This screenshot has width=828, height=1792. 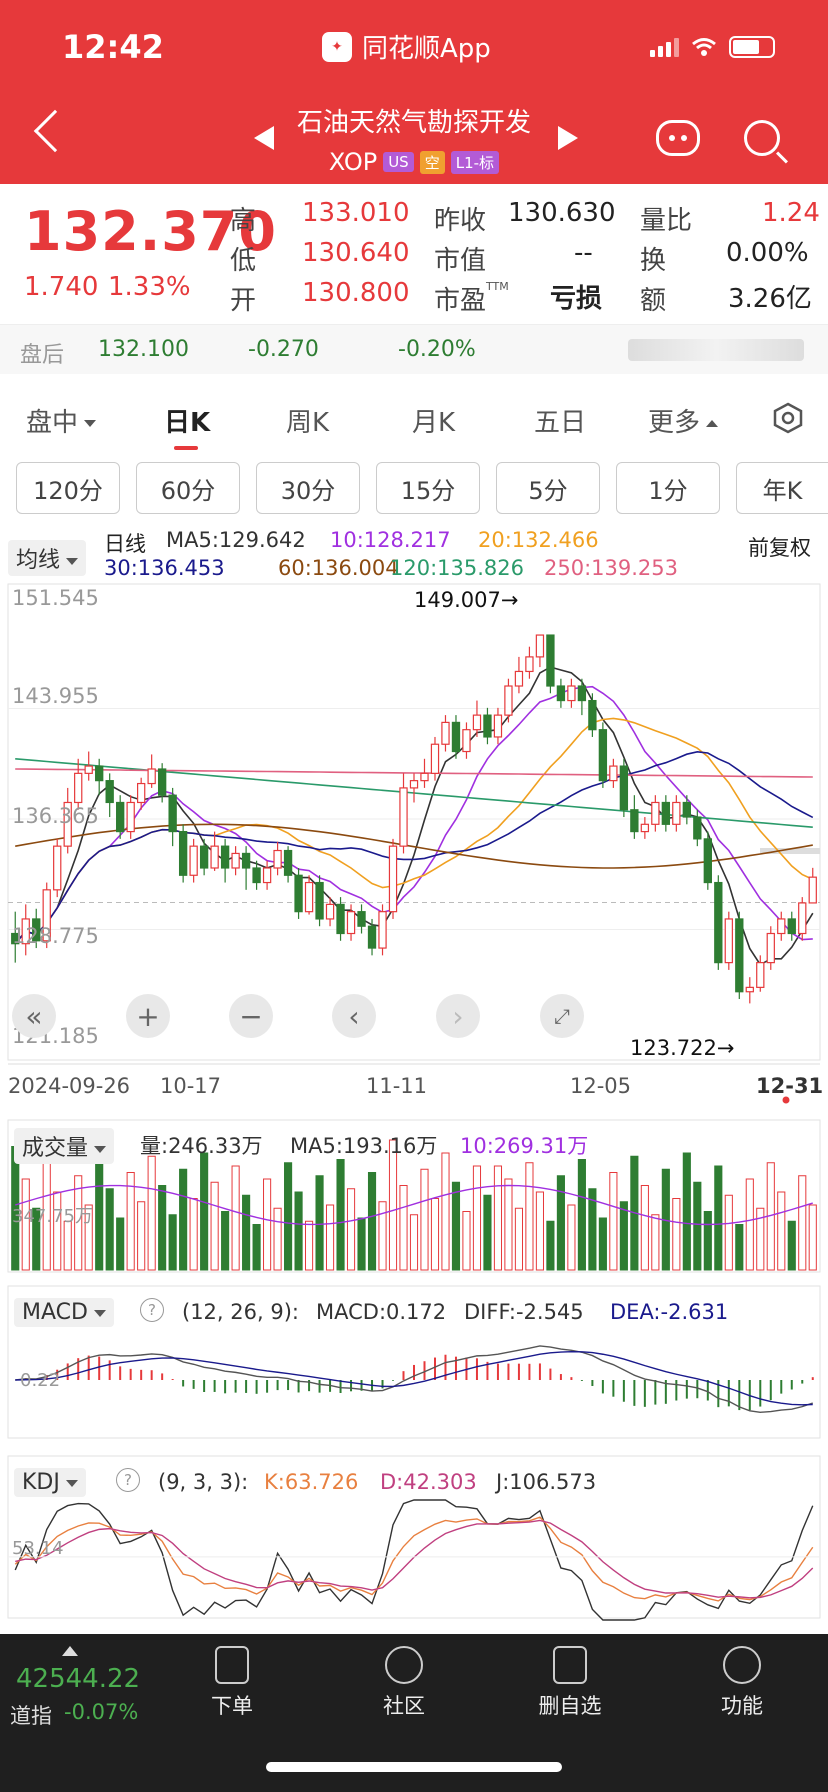 What do you see at coordinates (381, 1312) in the screenshot?
I see `macd-value: MACD:0.172` at bounding box center [381, 1312].